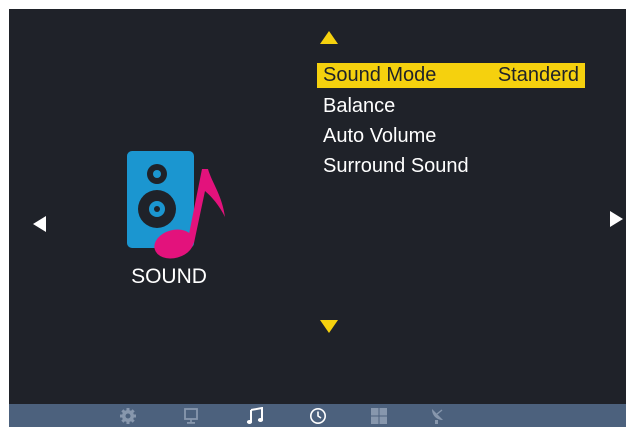 This screenshot has width=635, height=435. I want to click on speaker-music-note-icon, so click(176, 205).